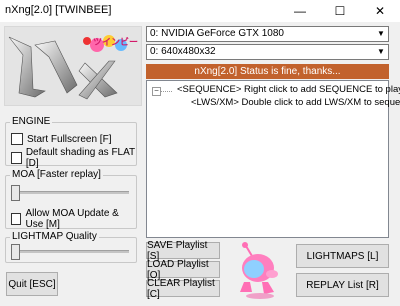 The image size is (400, 306). I want to click on twinbee-mascot-image, so click(259, 270).